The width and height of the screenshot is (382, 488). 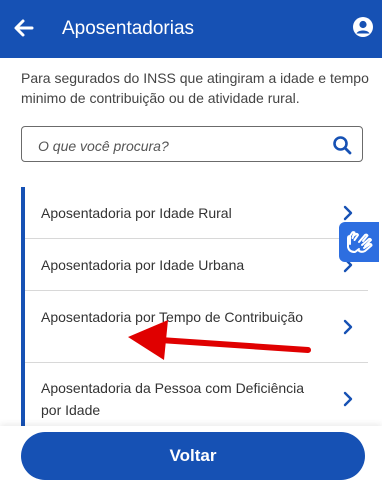 I want to click on list-item-label: Aposentadoria por Idade Rural, so click(x=136, y=213).